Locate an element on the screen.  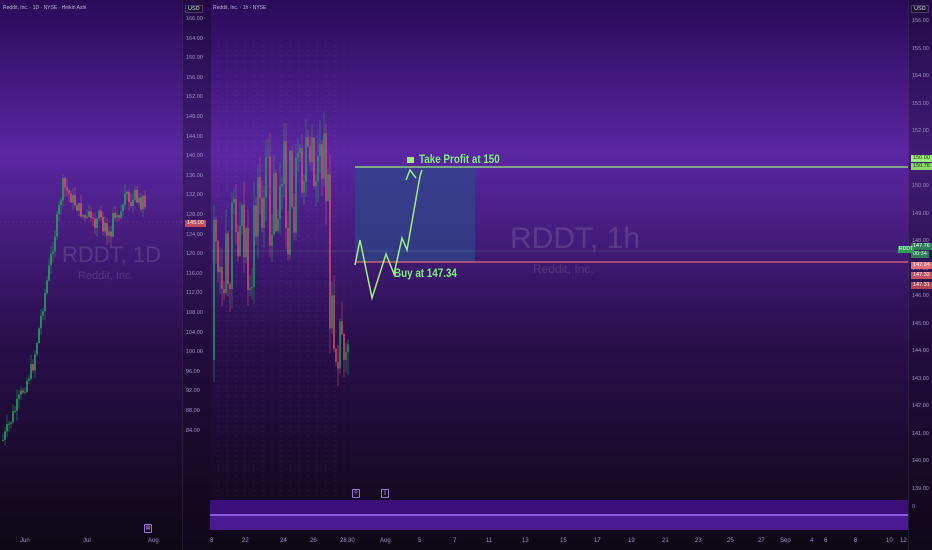
take-profit-price-tag-2: 150.76 is located at coordinates (921, 166).